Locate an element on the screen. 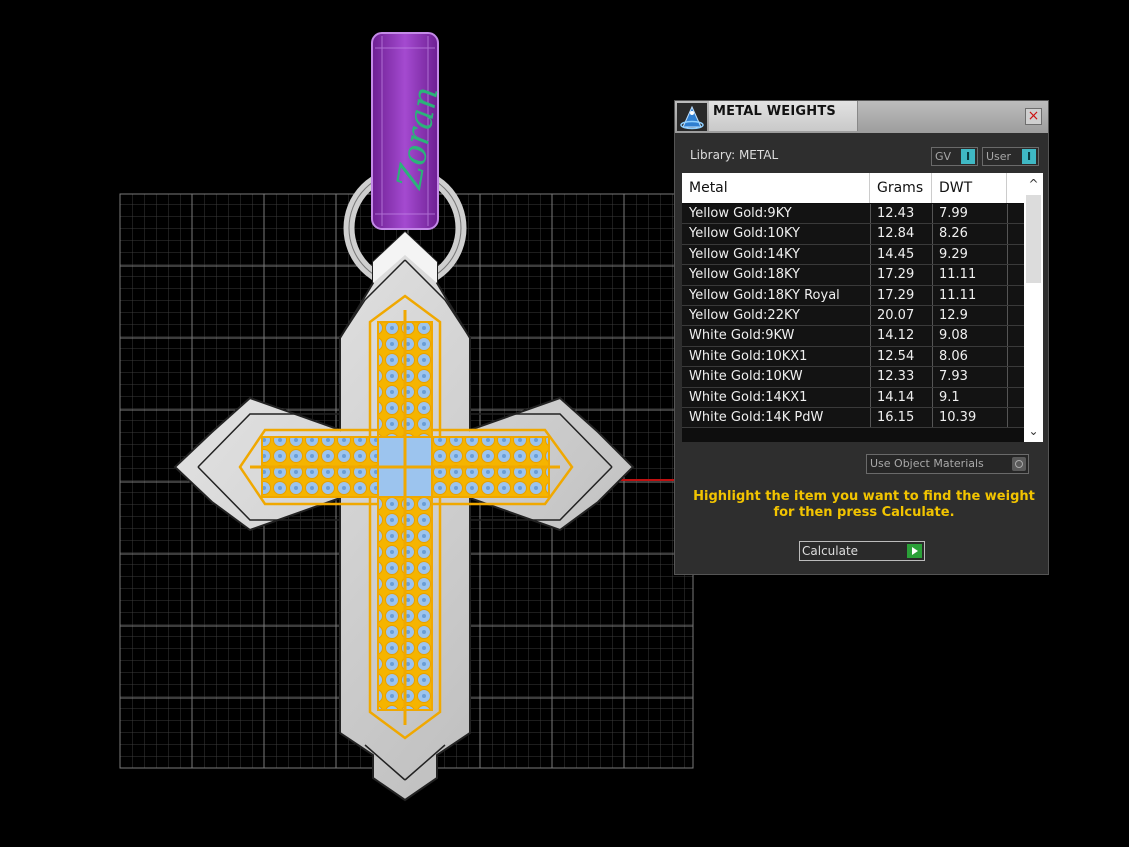 The width and height of the screenshot is (1129, 847). use-object-materials-label: Use Object Materials is located at coordinates (927, 463).